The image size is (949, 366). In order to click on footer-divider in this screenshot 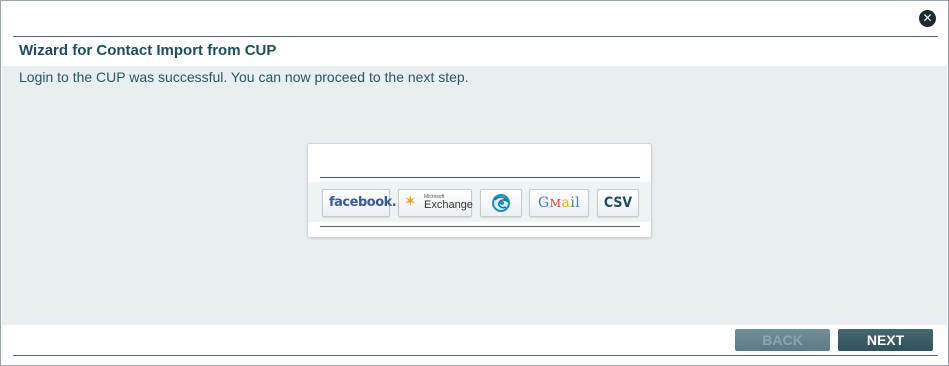, I will do `click(475, 355)`.